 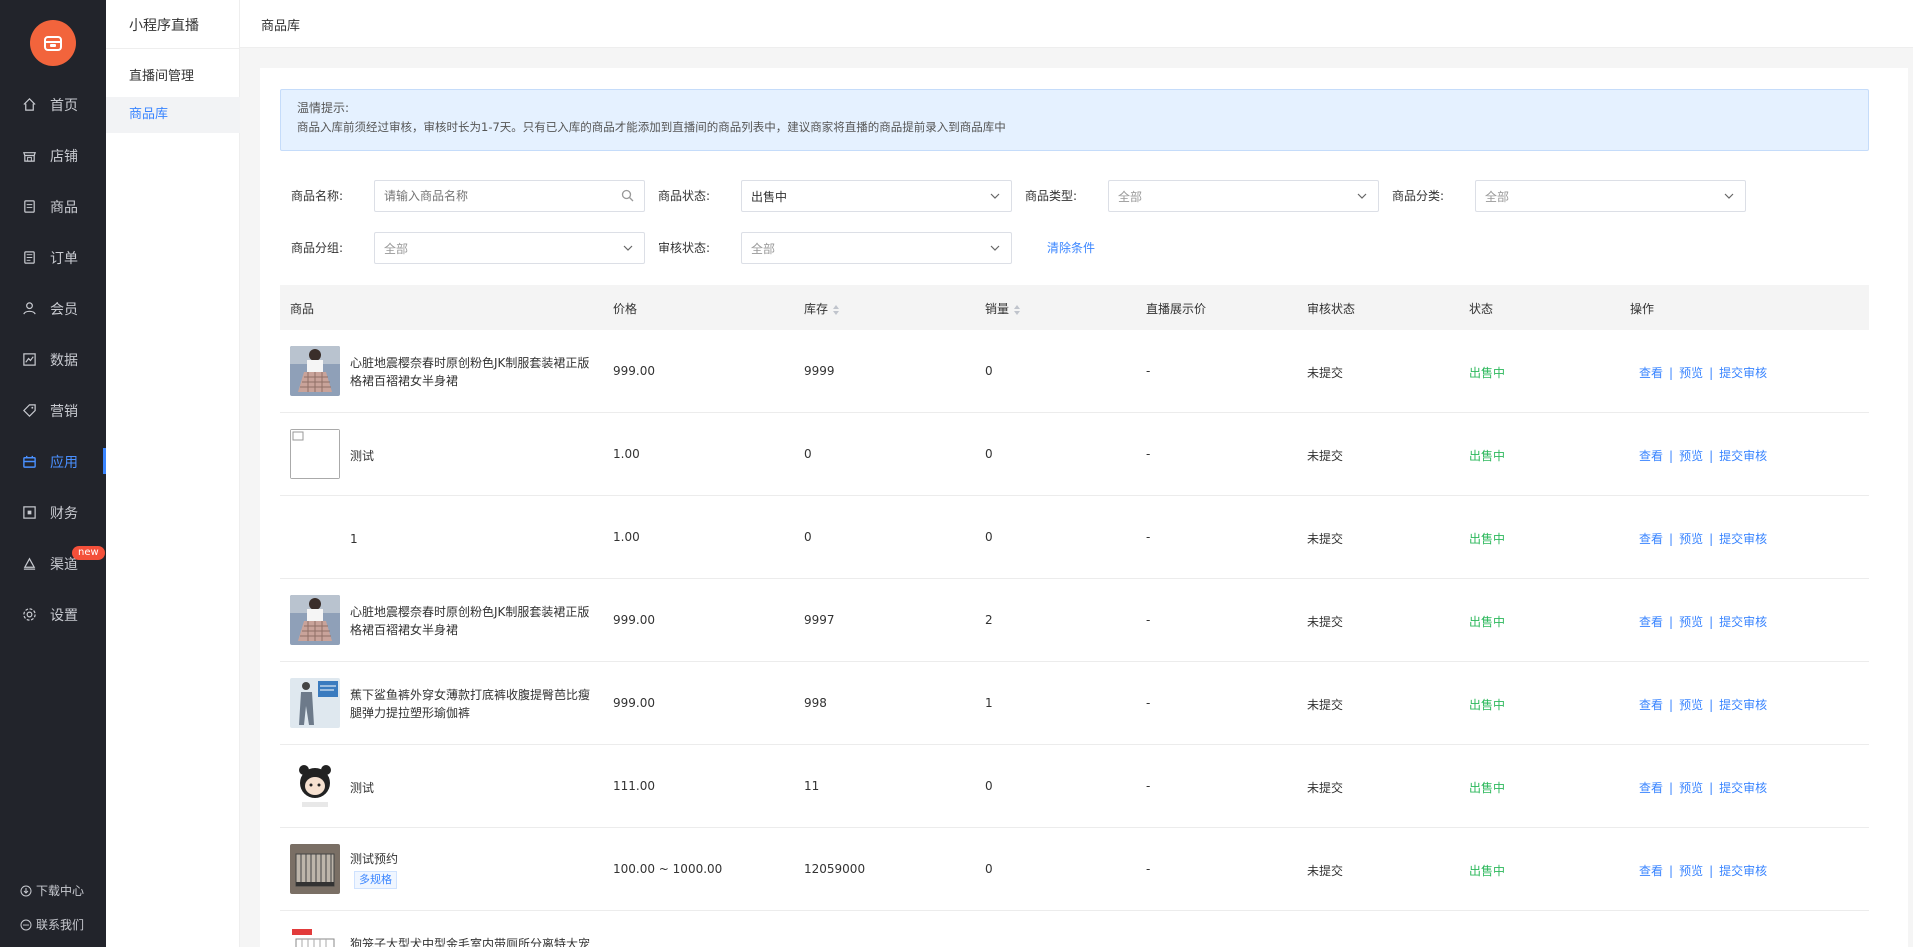 I want to click on sidebar-item-6: 营销, so click(x=53, y=410).